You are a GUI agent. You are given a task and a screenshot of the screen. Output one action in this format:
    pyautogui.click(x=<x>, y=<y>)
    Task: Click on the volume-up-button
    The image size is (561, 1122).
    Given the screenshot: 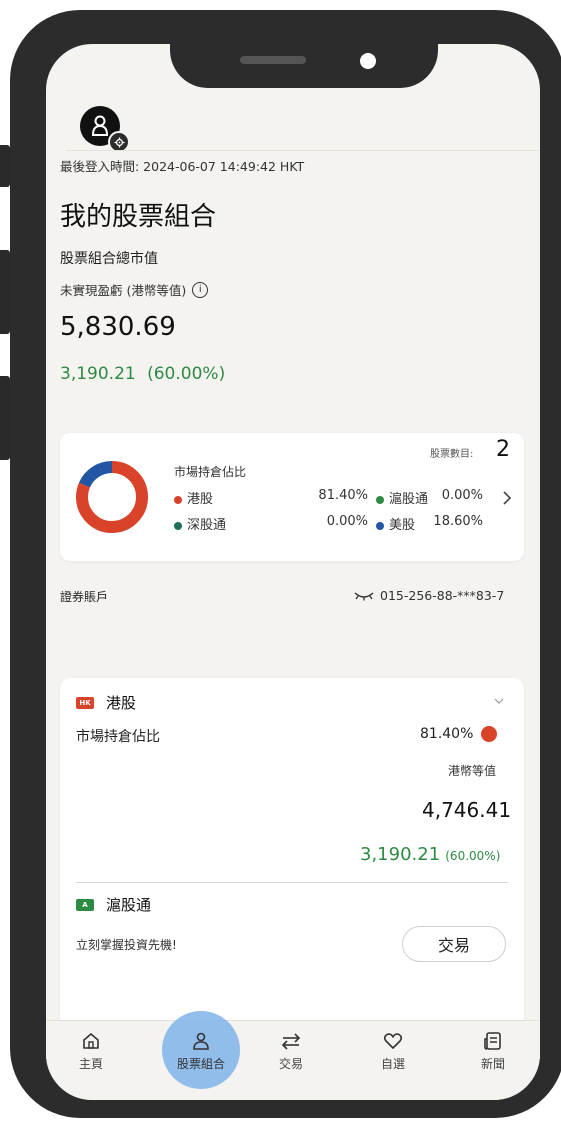 What is the action you would take?
    pyautogui.click(x=5, y=292)
    